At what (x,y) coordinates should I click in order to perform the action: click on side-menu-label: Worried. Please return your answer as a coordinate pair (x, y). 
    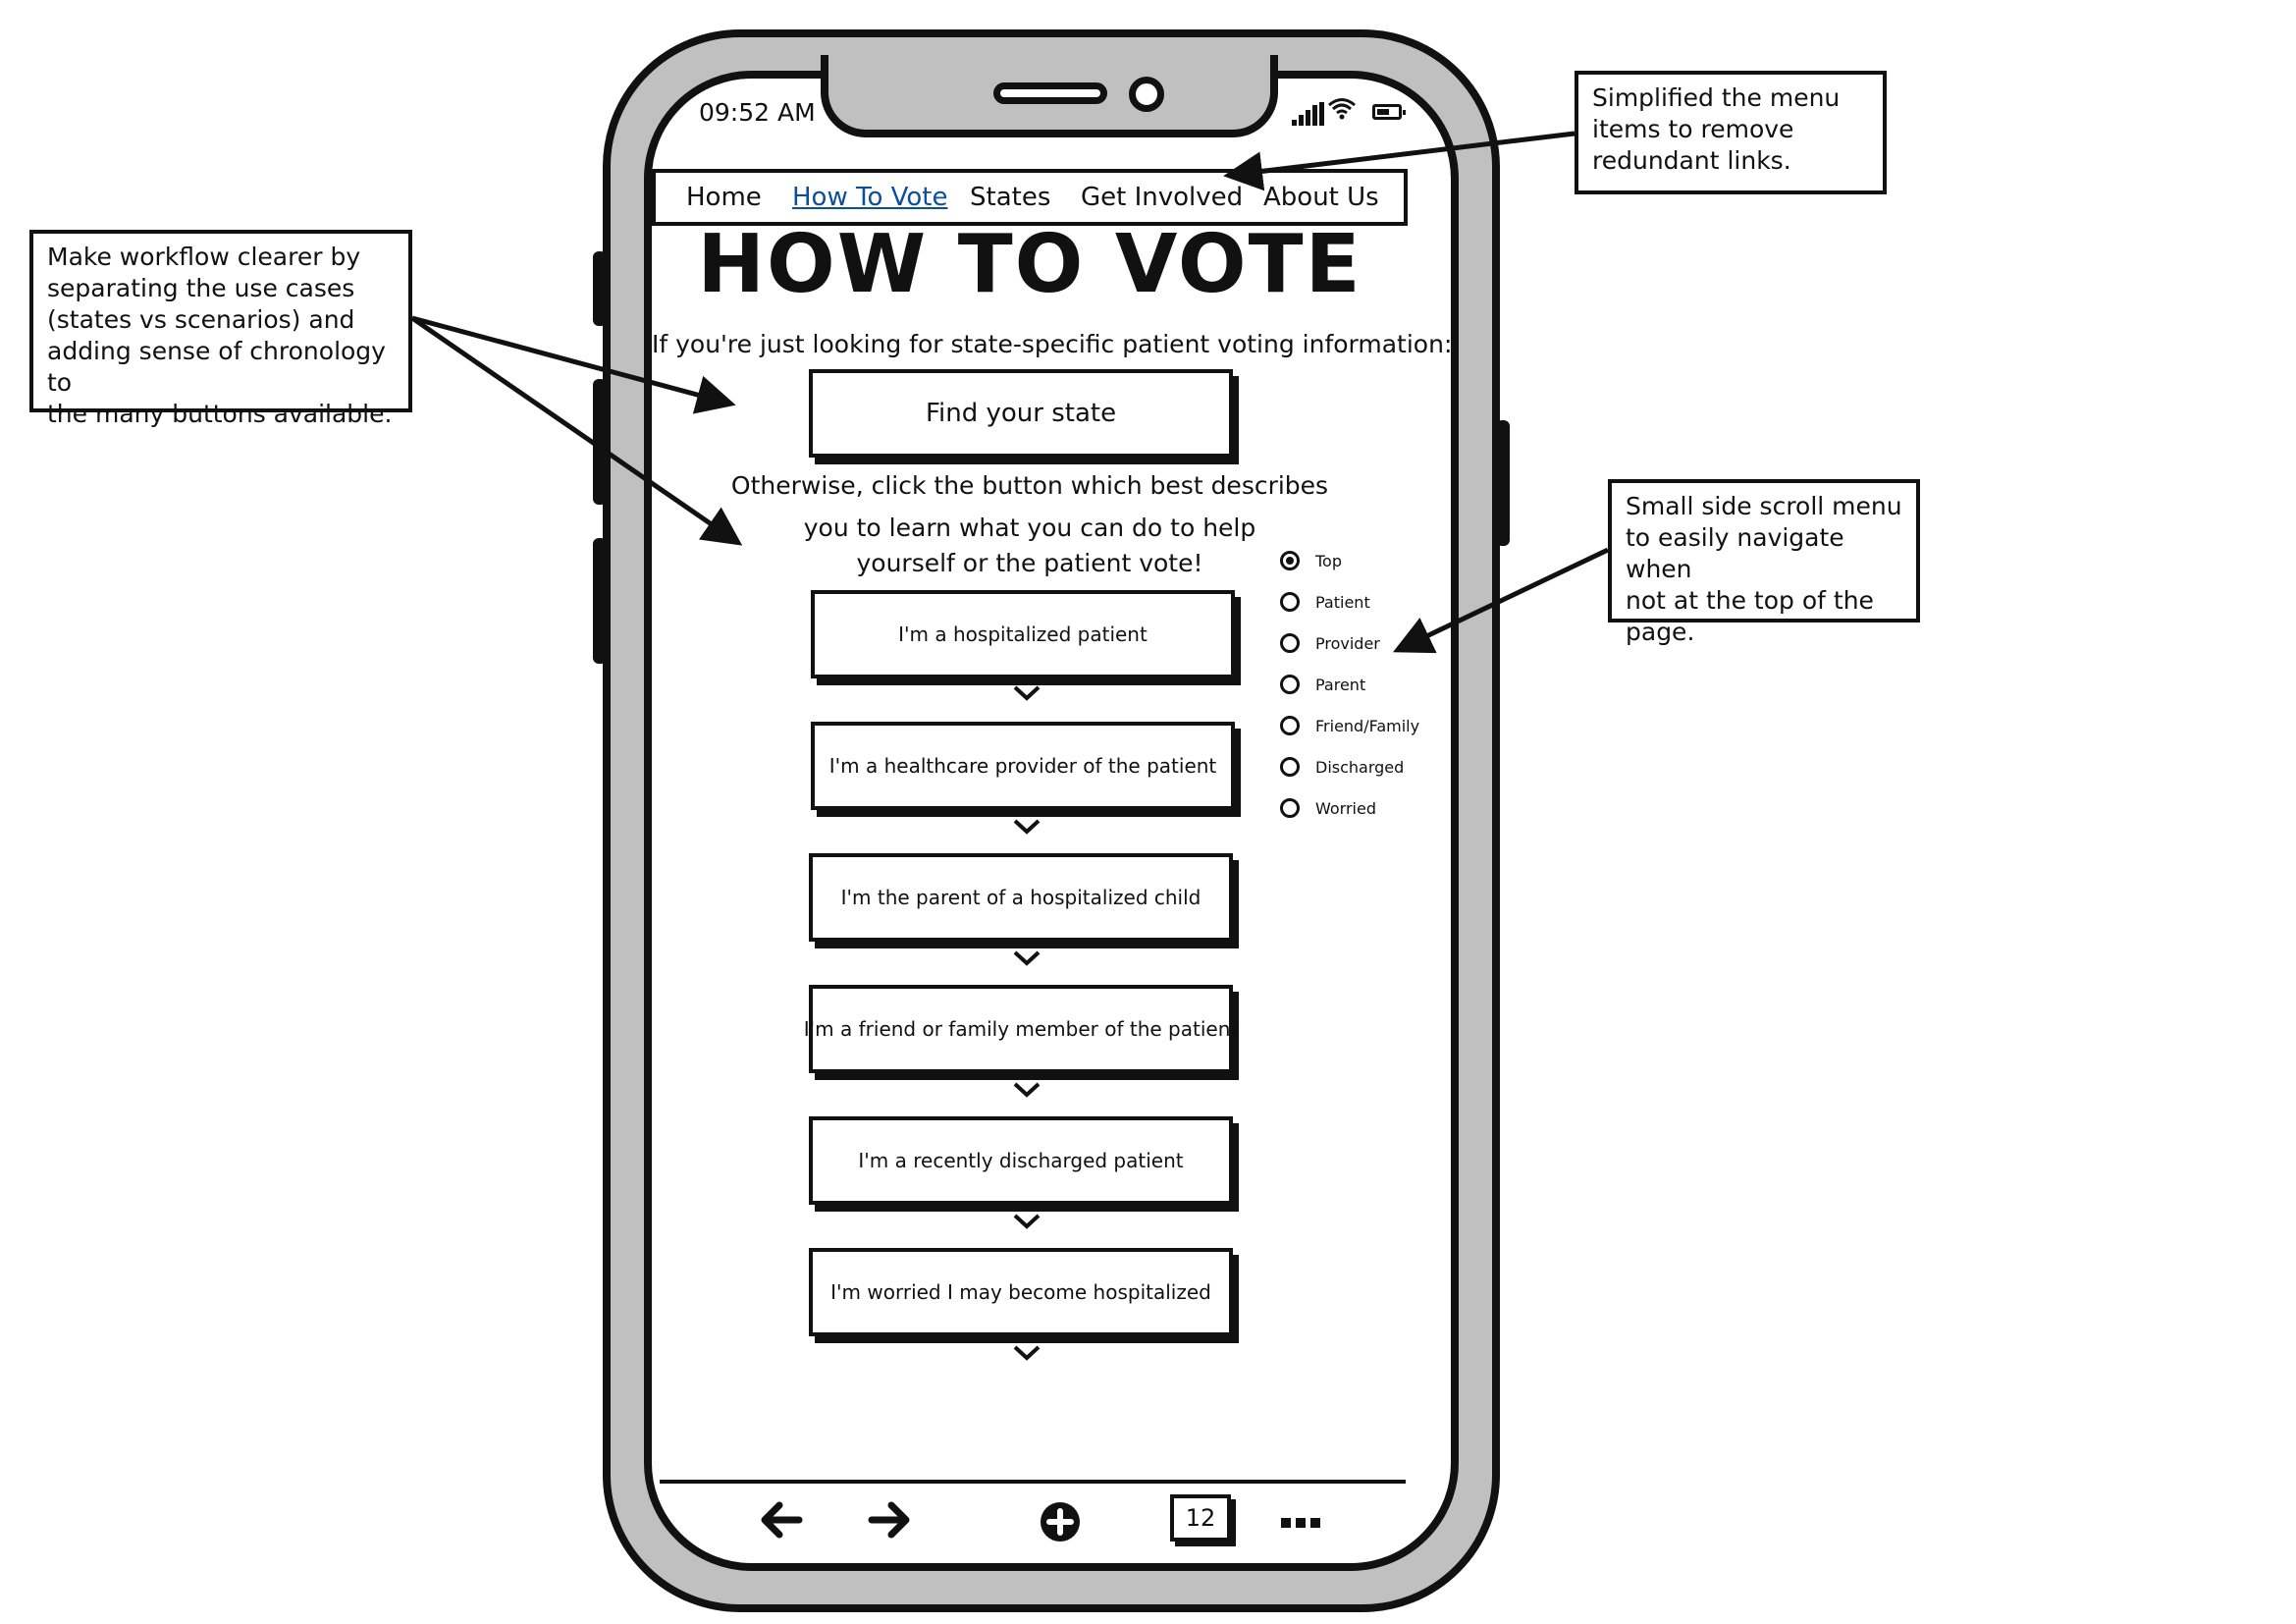
    Looking at the image, I should click on (1345, 808).